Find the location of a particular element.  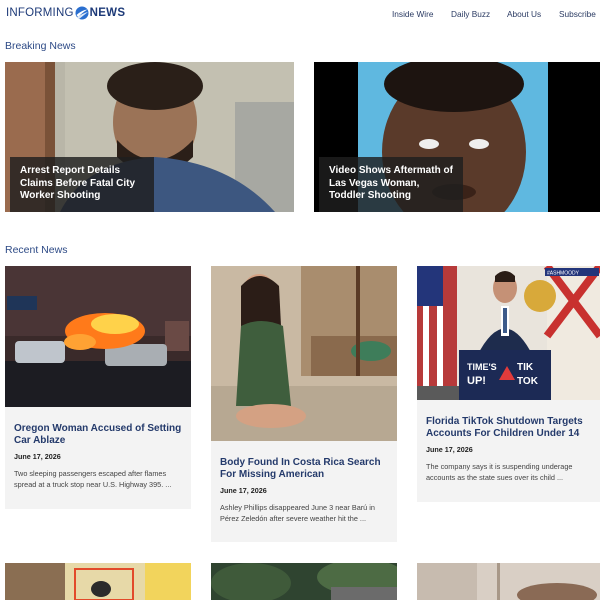

sign-text-tok: TOK is located at coordinates (528, 381).